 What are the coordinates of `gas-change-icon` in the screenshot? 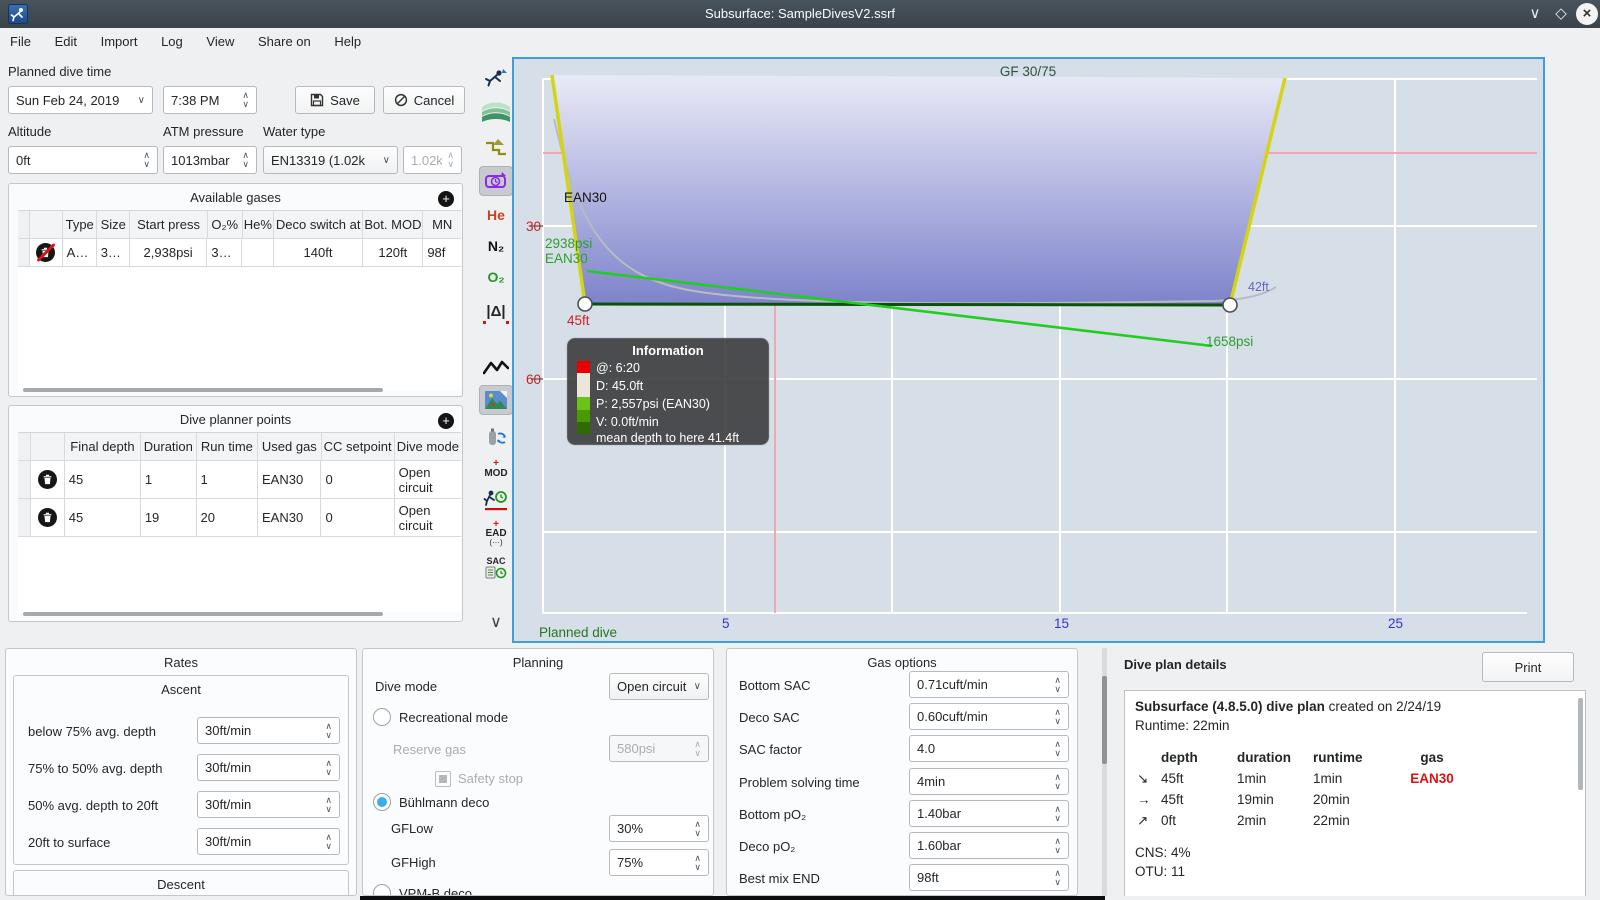 It's located at (496, 437).